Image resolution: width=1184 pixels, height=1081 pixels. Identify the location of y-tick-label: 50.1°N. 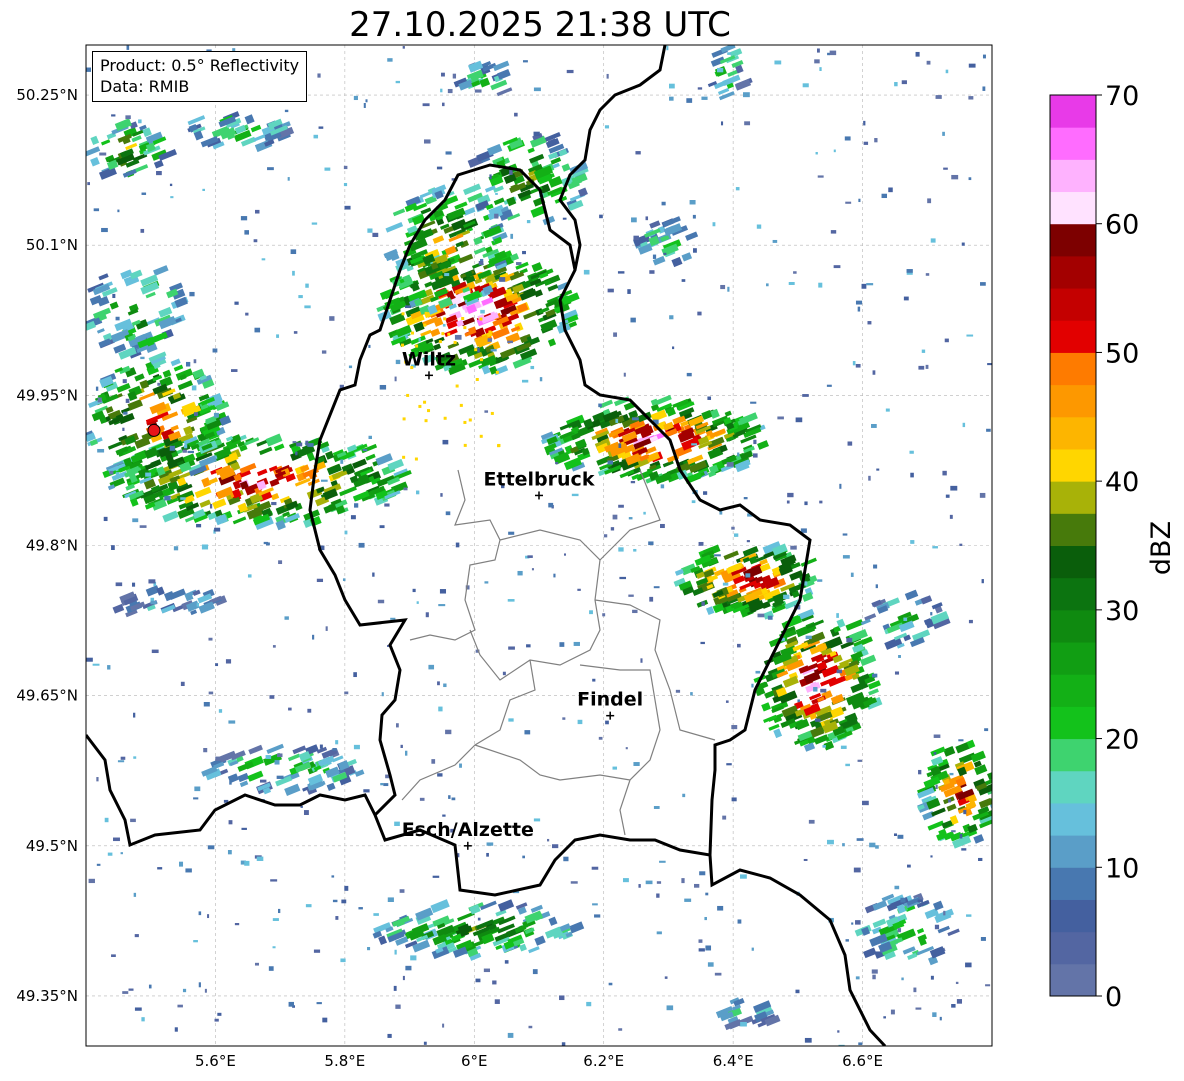
(52, 245).